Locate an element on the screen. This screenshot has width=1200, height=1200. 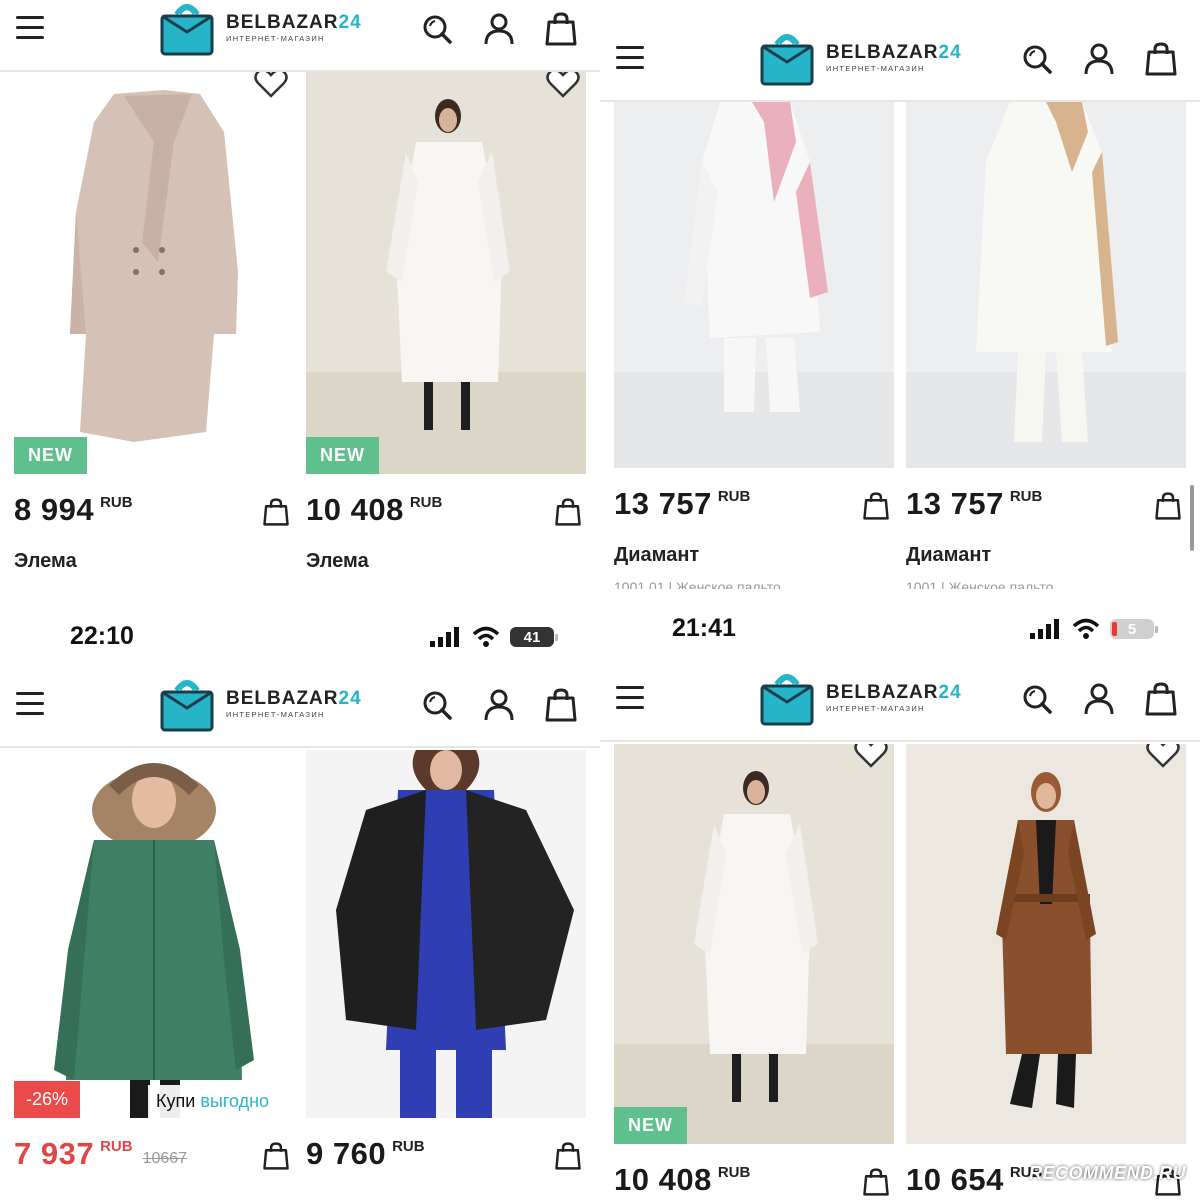
white-beige-puffer-image is located at coordinates (1046, 285).